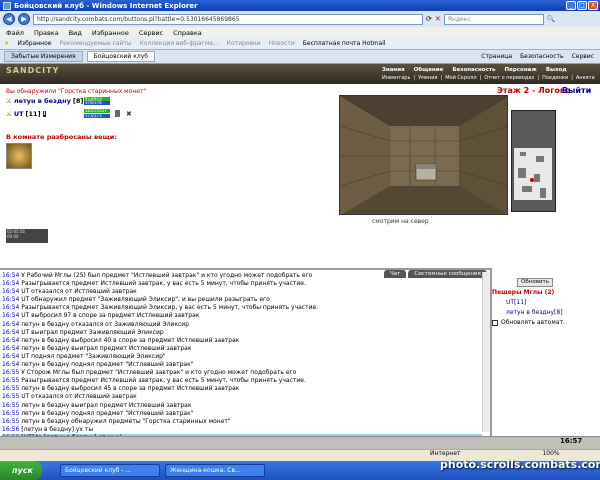  Describe the element at coordinates (400, 221) in the screenshot. I see `view-direction: смотрим на север` at that location.